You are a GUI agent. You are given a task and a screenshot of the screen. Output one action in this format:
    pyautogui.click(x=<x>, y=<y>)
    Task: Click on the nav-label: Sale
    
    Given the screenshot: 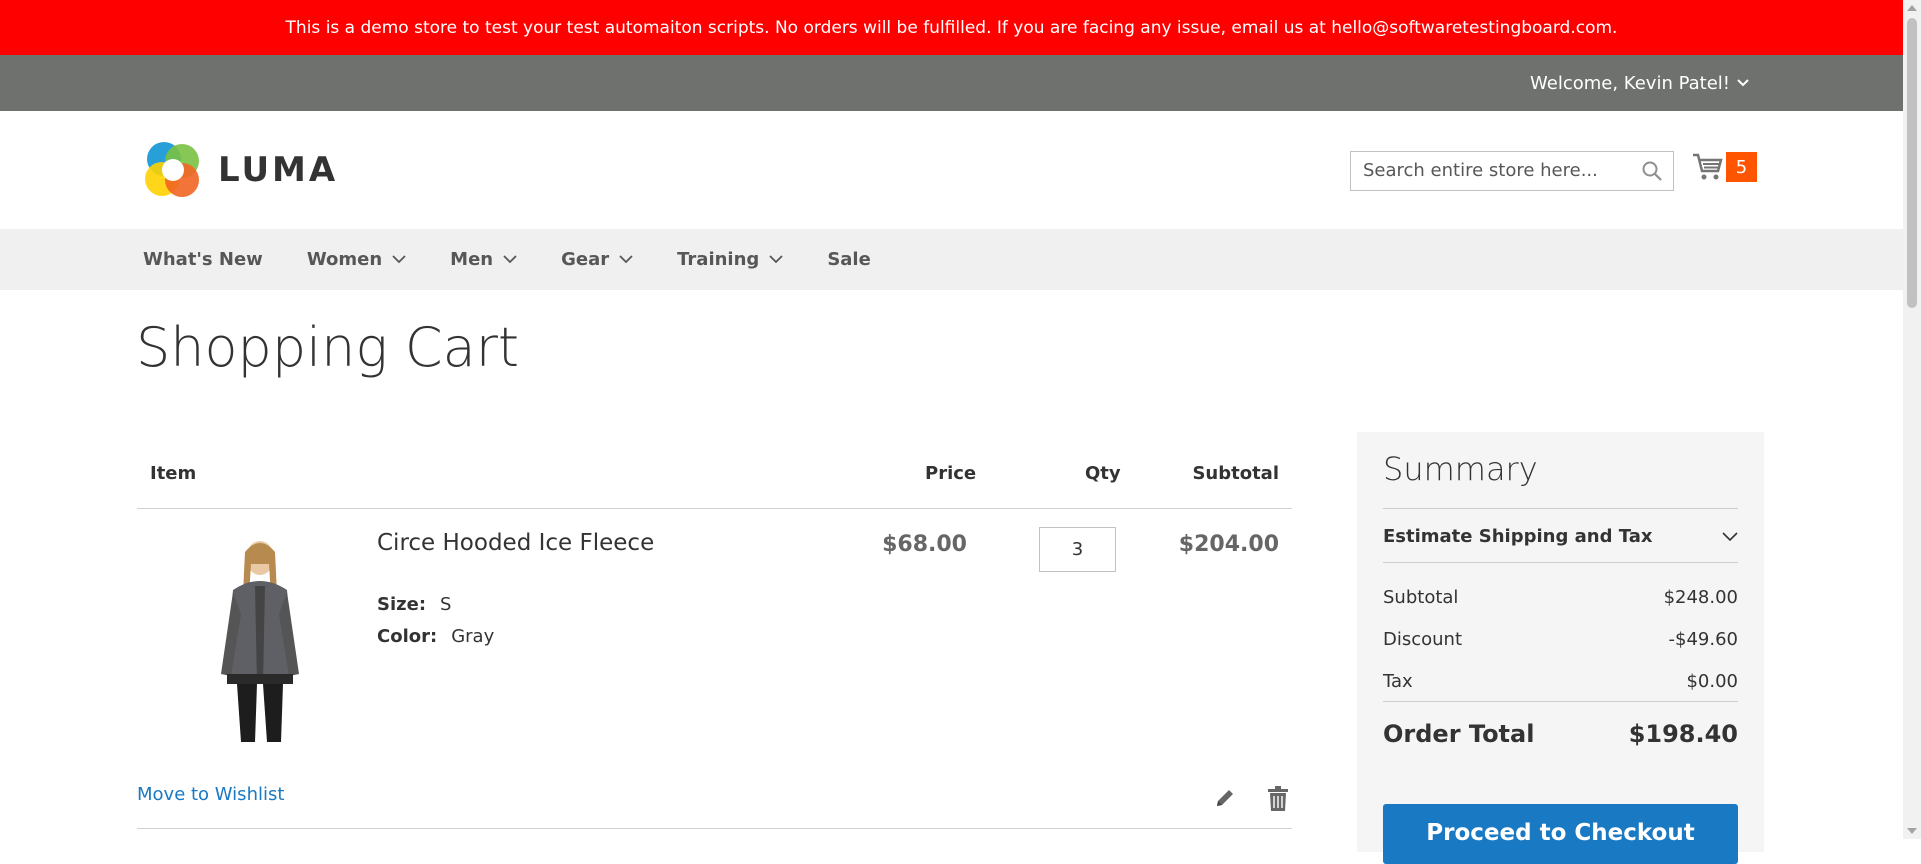 What is the action you would take?
    pyautogui.click(x=849, y=259)
    